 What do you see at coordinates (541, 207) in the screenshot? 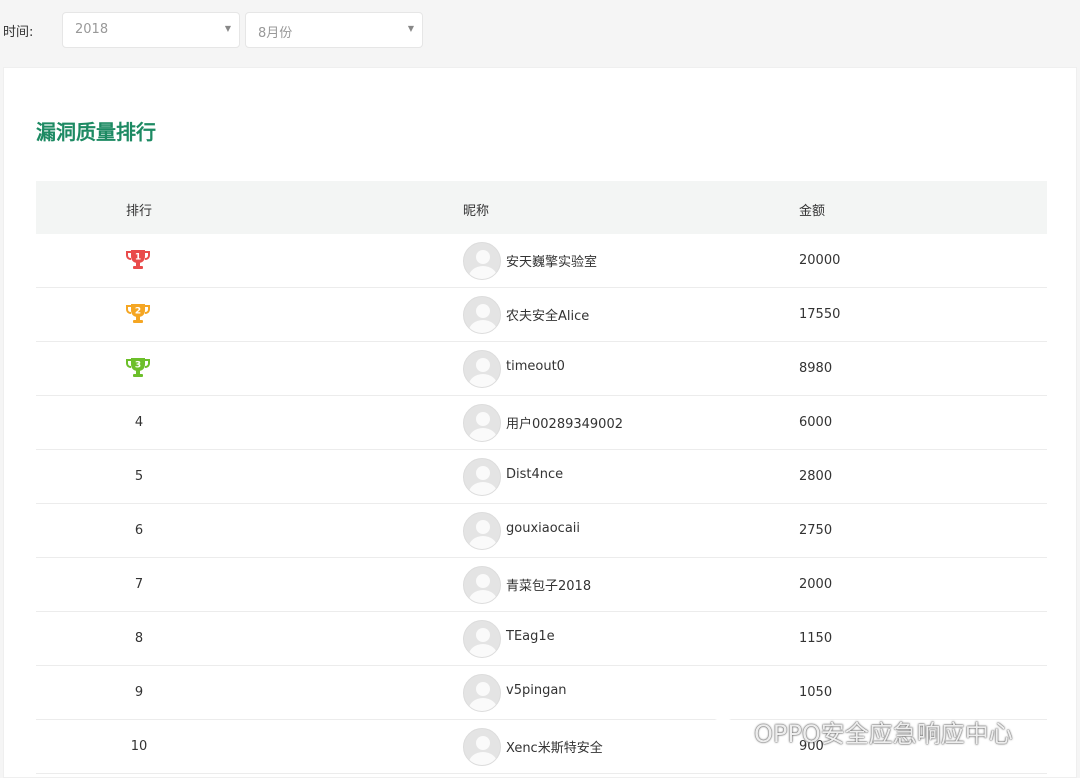
I see `table-header: 排行 昵称 金额` at bounding box center [541, 207].